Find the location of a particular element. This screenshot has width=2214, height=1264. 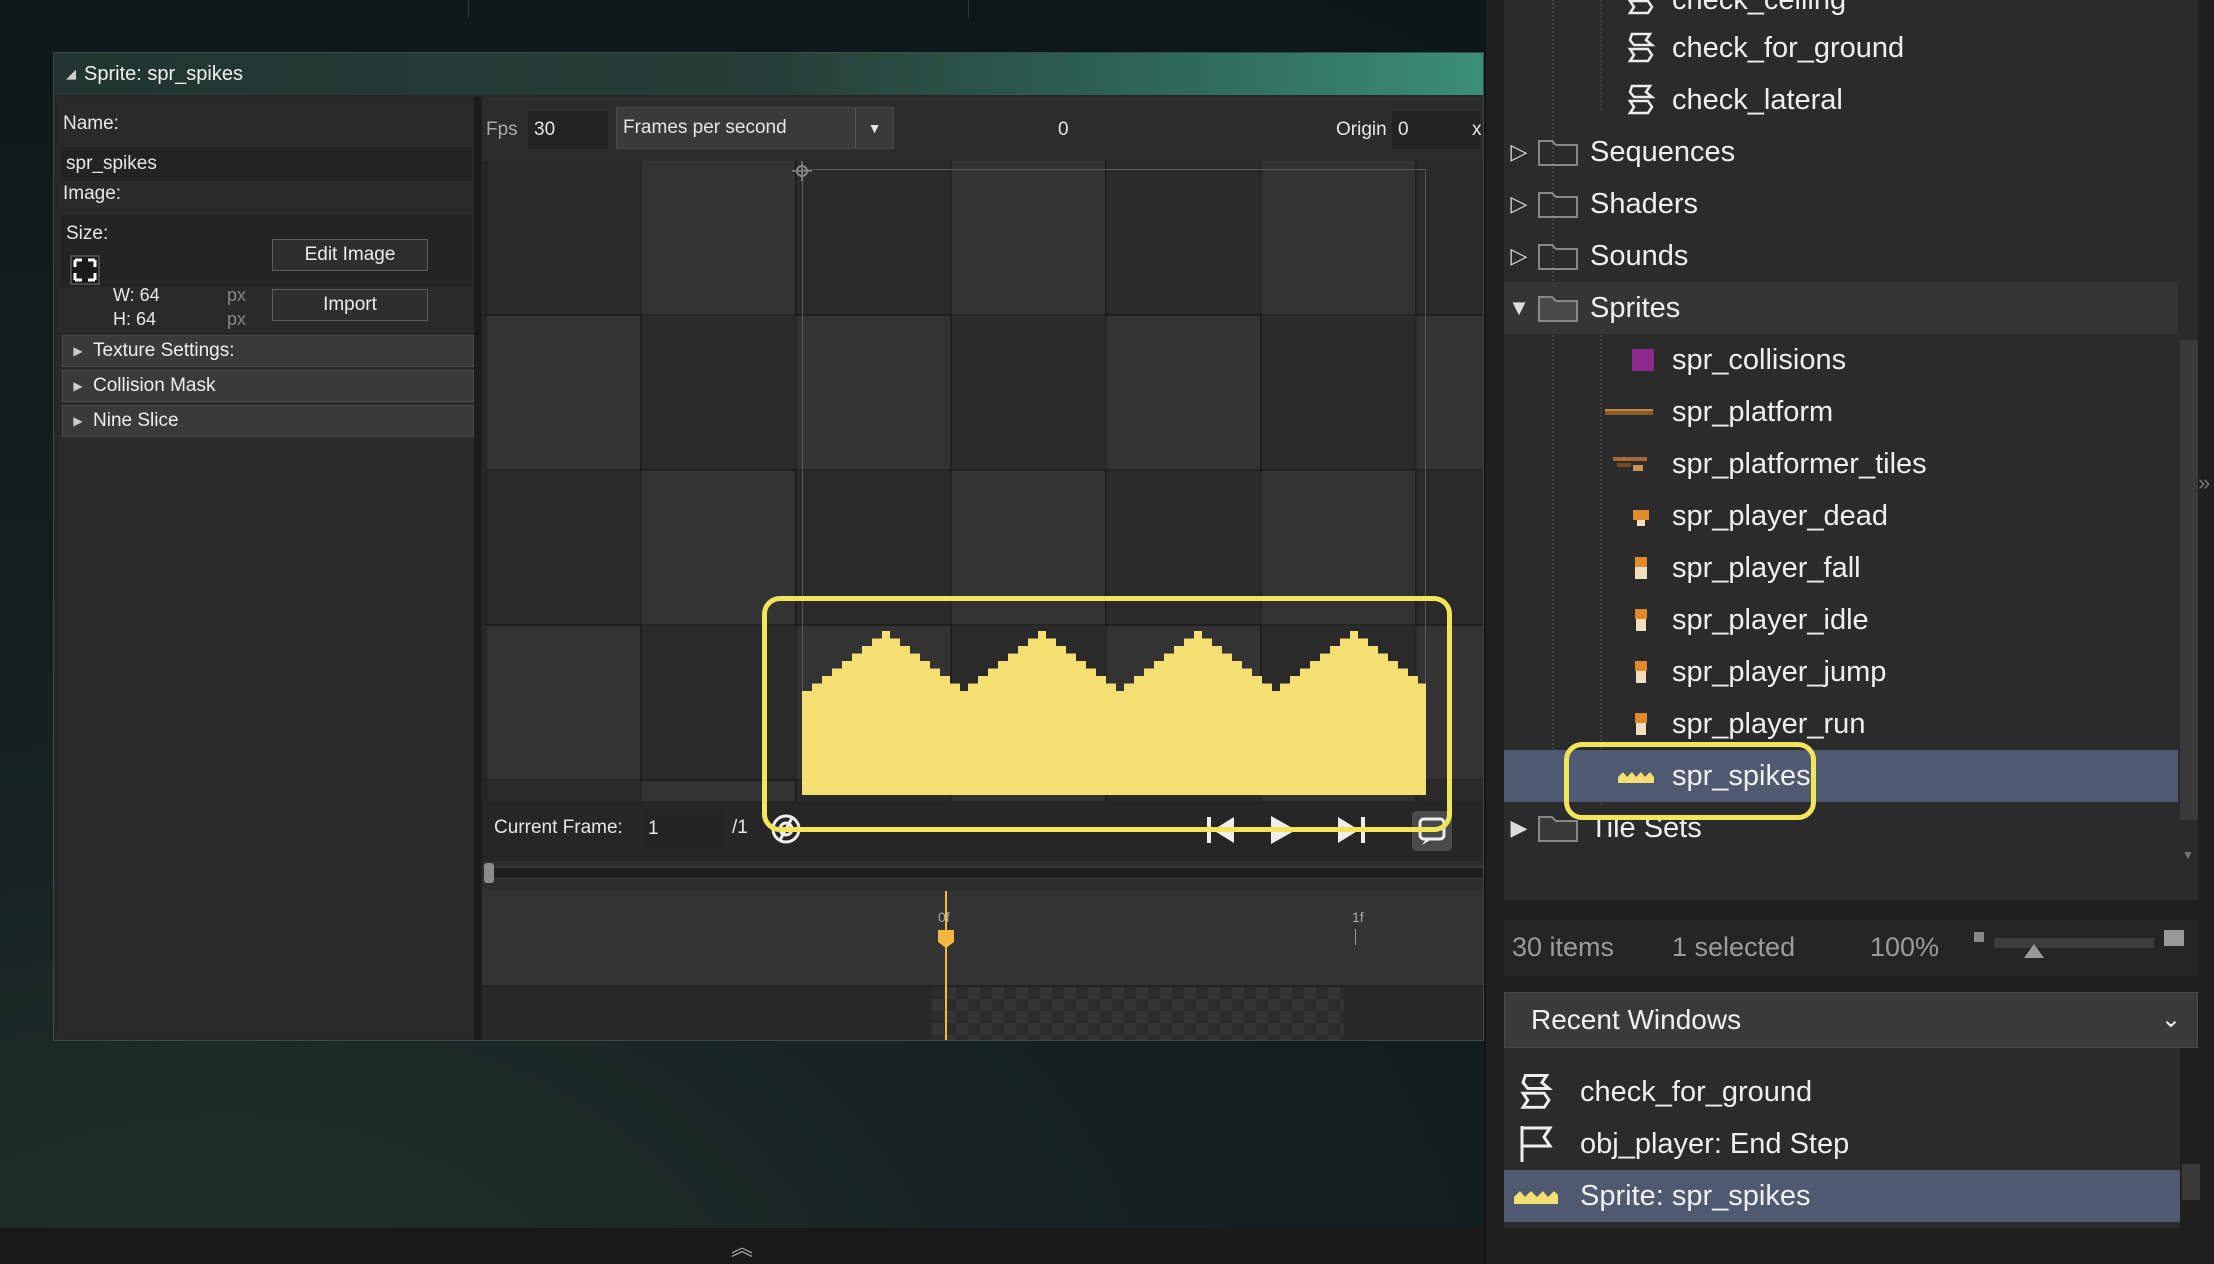

panel-divider is located at coordinates (478, 568).